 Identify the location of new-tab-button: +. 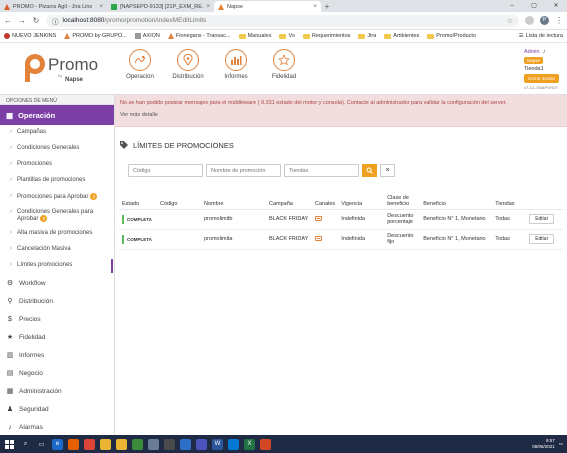
(327, 6).